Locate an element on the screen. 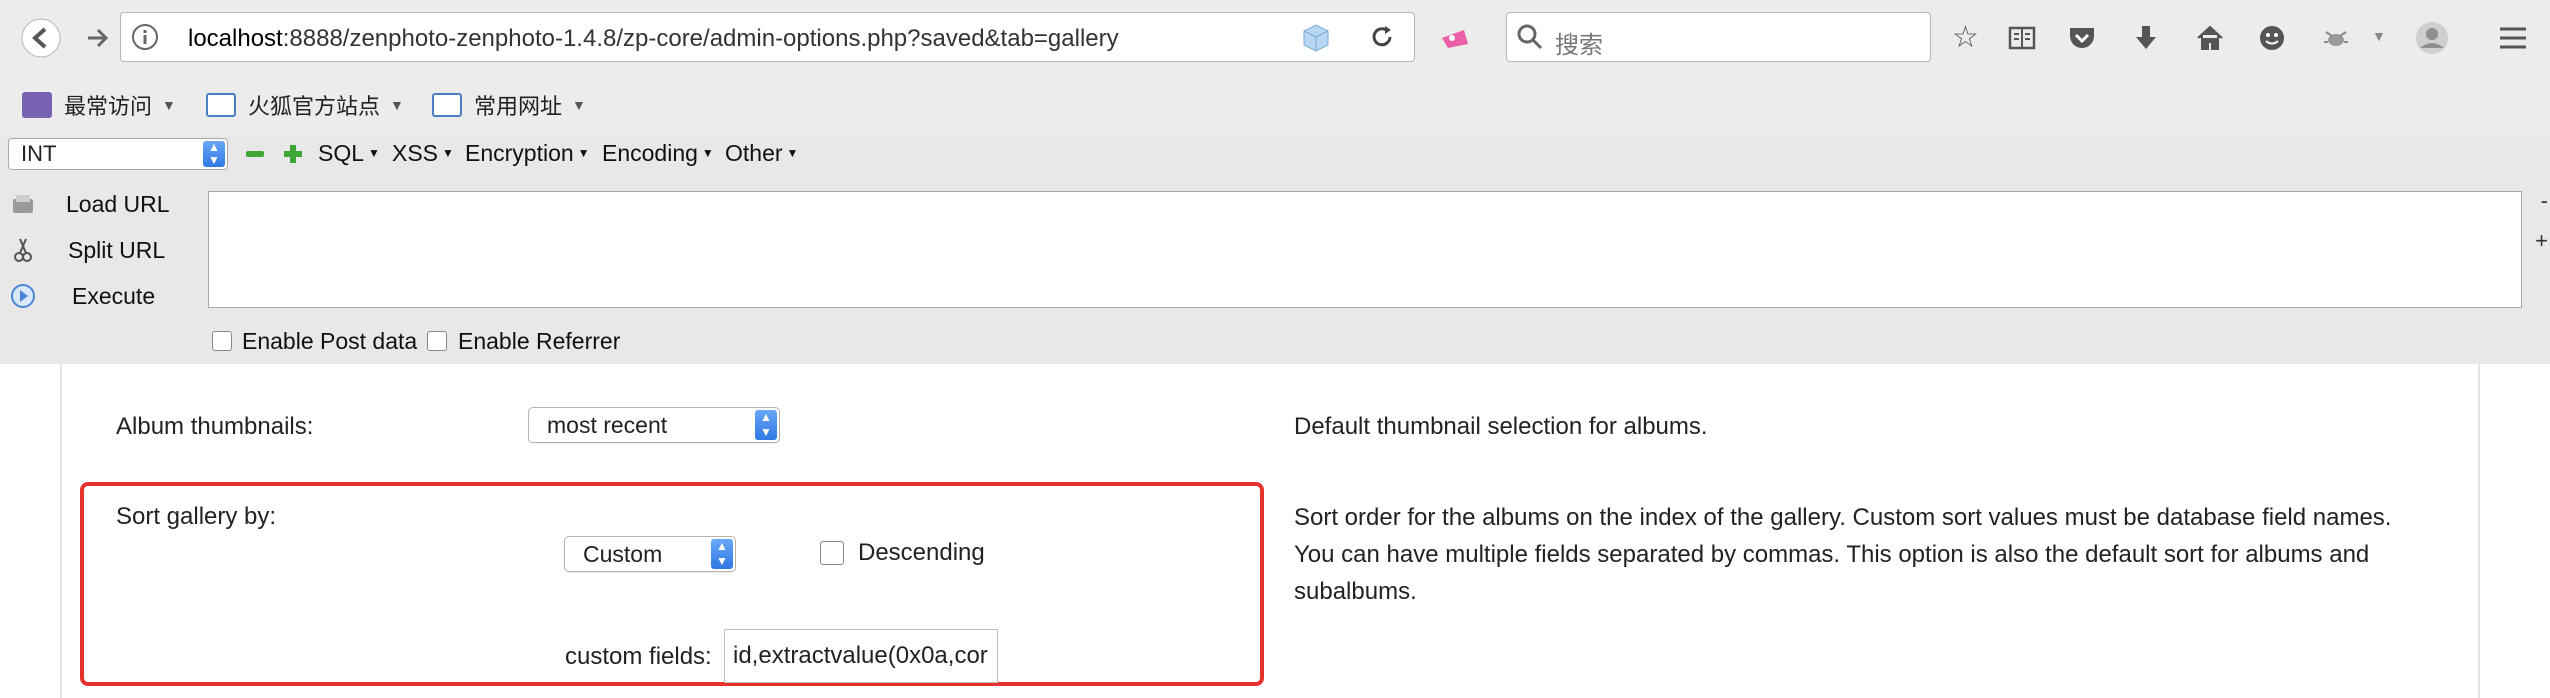  back-button is located at coordinates (41, 38).